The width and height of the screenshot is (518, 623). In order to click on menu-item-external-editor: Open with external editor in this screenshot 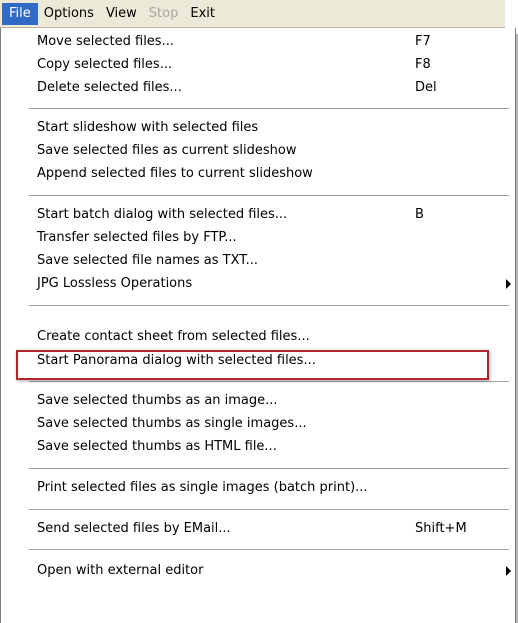, I will do `click(120, 571)`.